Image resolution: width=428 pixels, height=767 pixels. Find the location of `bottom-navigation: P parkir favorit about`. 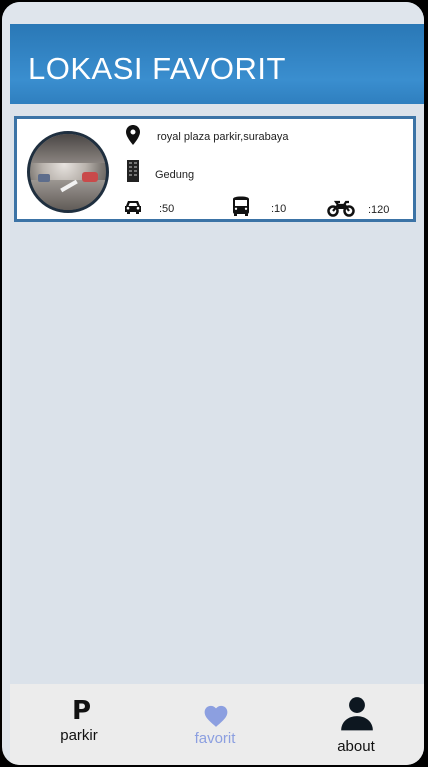

bottom-navigation: P parkir favorit about is located at coordinates (217, 724).